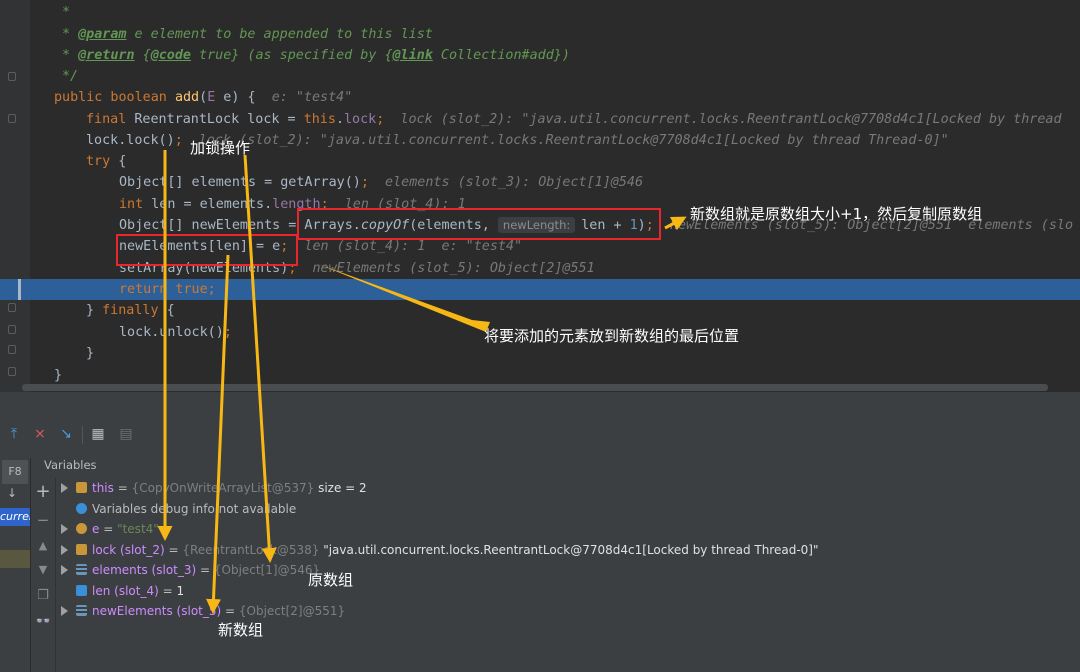 This screenshot has height=672, width=1080. Describe the element at coordinates (157, 611) in the screenshot. I see `variable-name: newElements (slot_5)` at that location.